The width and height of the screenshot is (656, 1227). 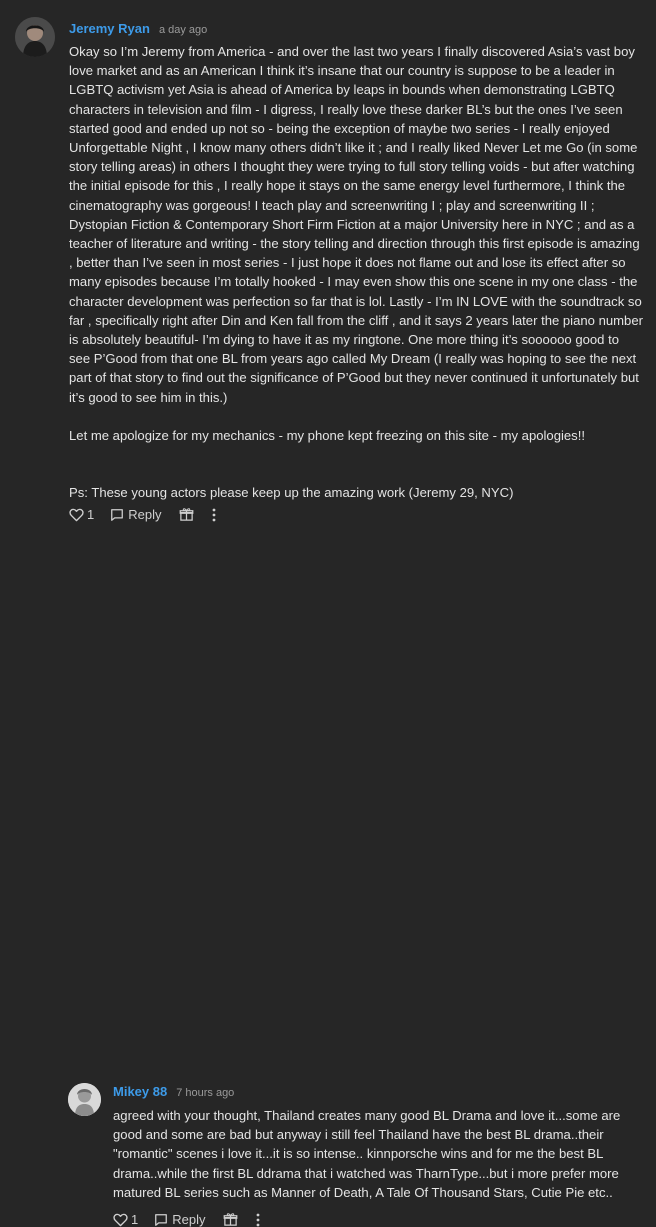 I want to click on timestamp: 7 hours ago, so click(x=205, y=1093).